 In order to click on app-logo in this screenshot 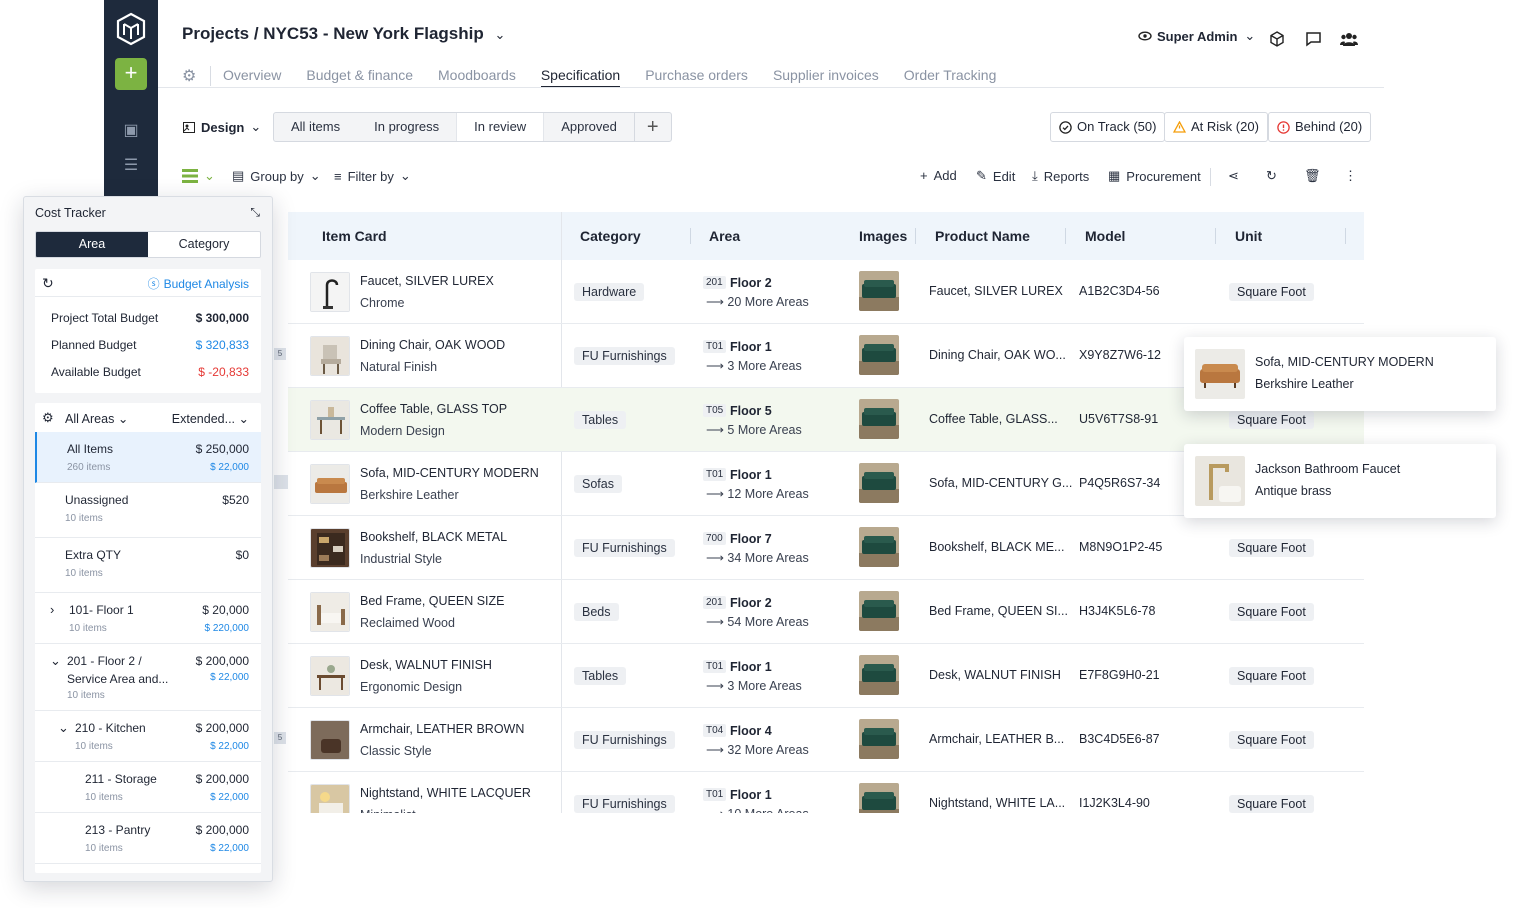, I will do `click(131, 29)`.